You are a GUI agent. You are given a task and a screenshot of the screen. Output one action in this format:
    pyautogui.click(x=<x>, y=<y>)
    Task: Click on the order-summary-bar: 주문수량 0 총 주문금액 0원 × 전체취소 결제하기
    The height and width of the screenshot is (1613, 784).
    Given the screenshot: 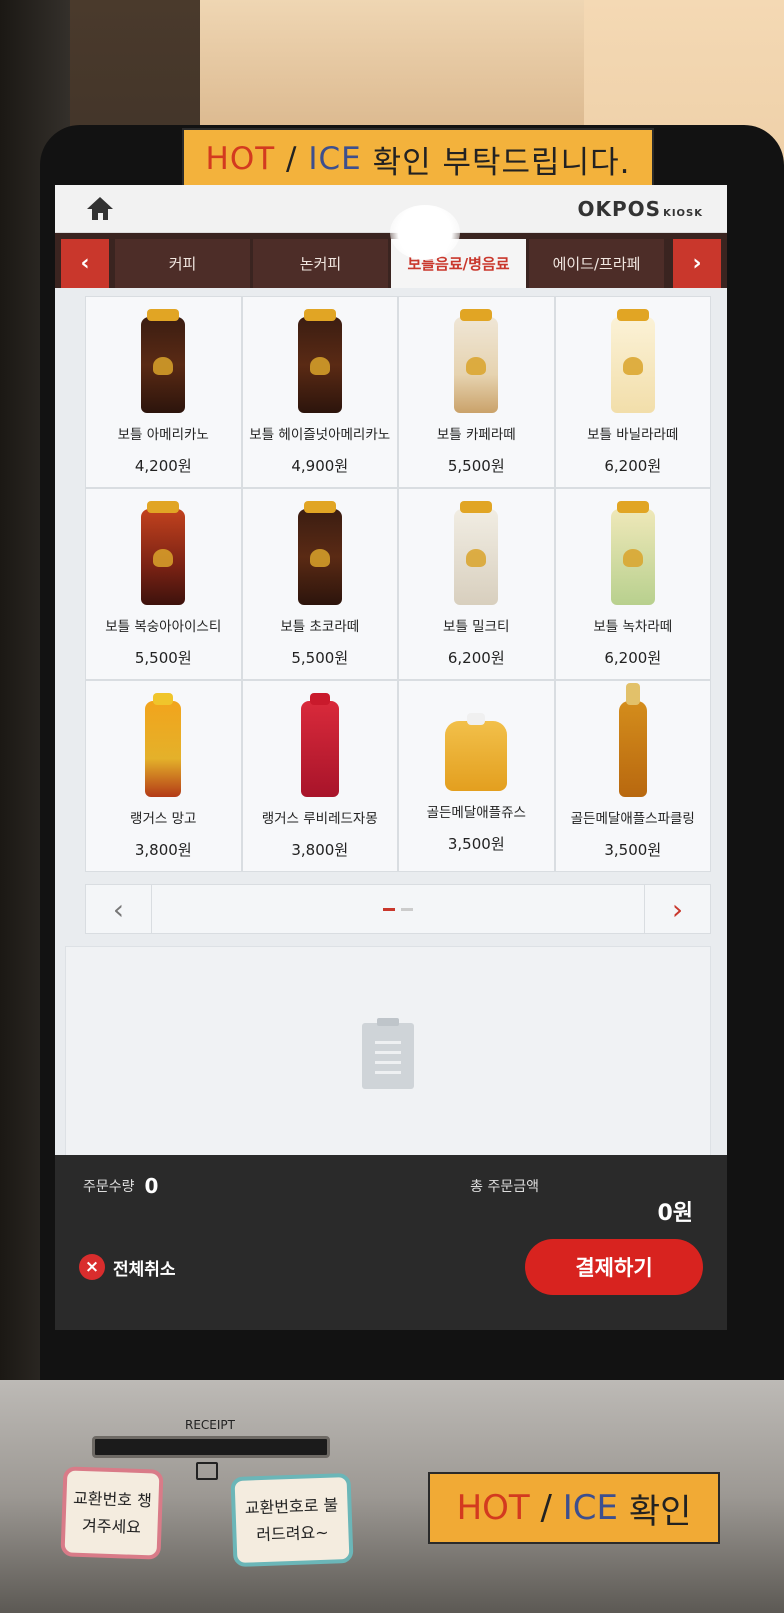 What is the action you would take?
    pyautogui.click(x=391, y=1242)
    